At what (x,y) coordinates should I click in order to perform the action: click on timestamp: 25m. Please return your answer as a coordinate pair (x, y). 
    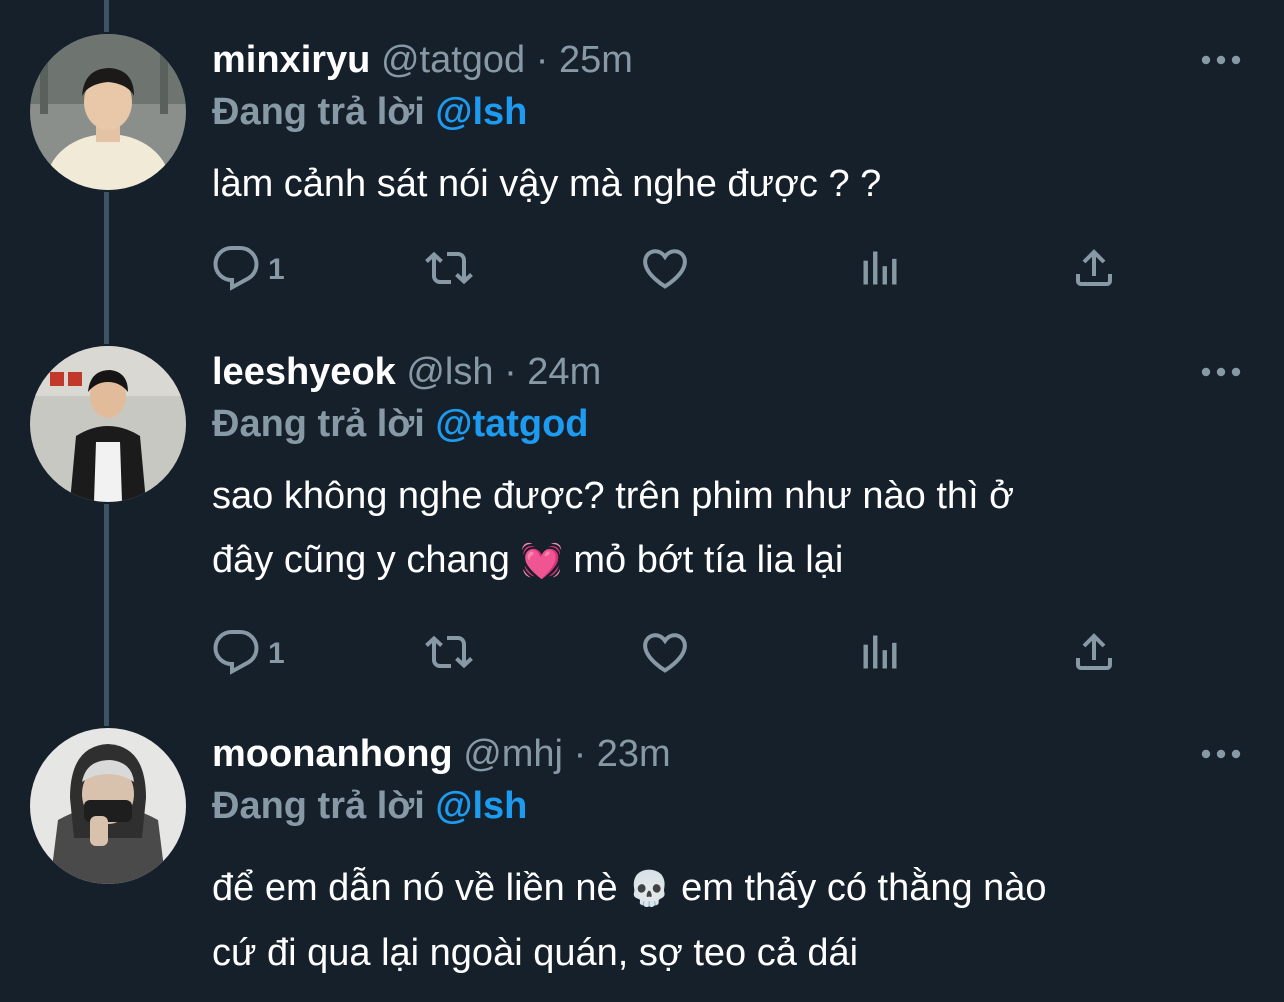
    Looking at the image, I should click on (596, 60).